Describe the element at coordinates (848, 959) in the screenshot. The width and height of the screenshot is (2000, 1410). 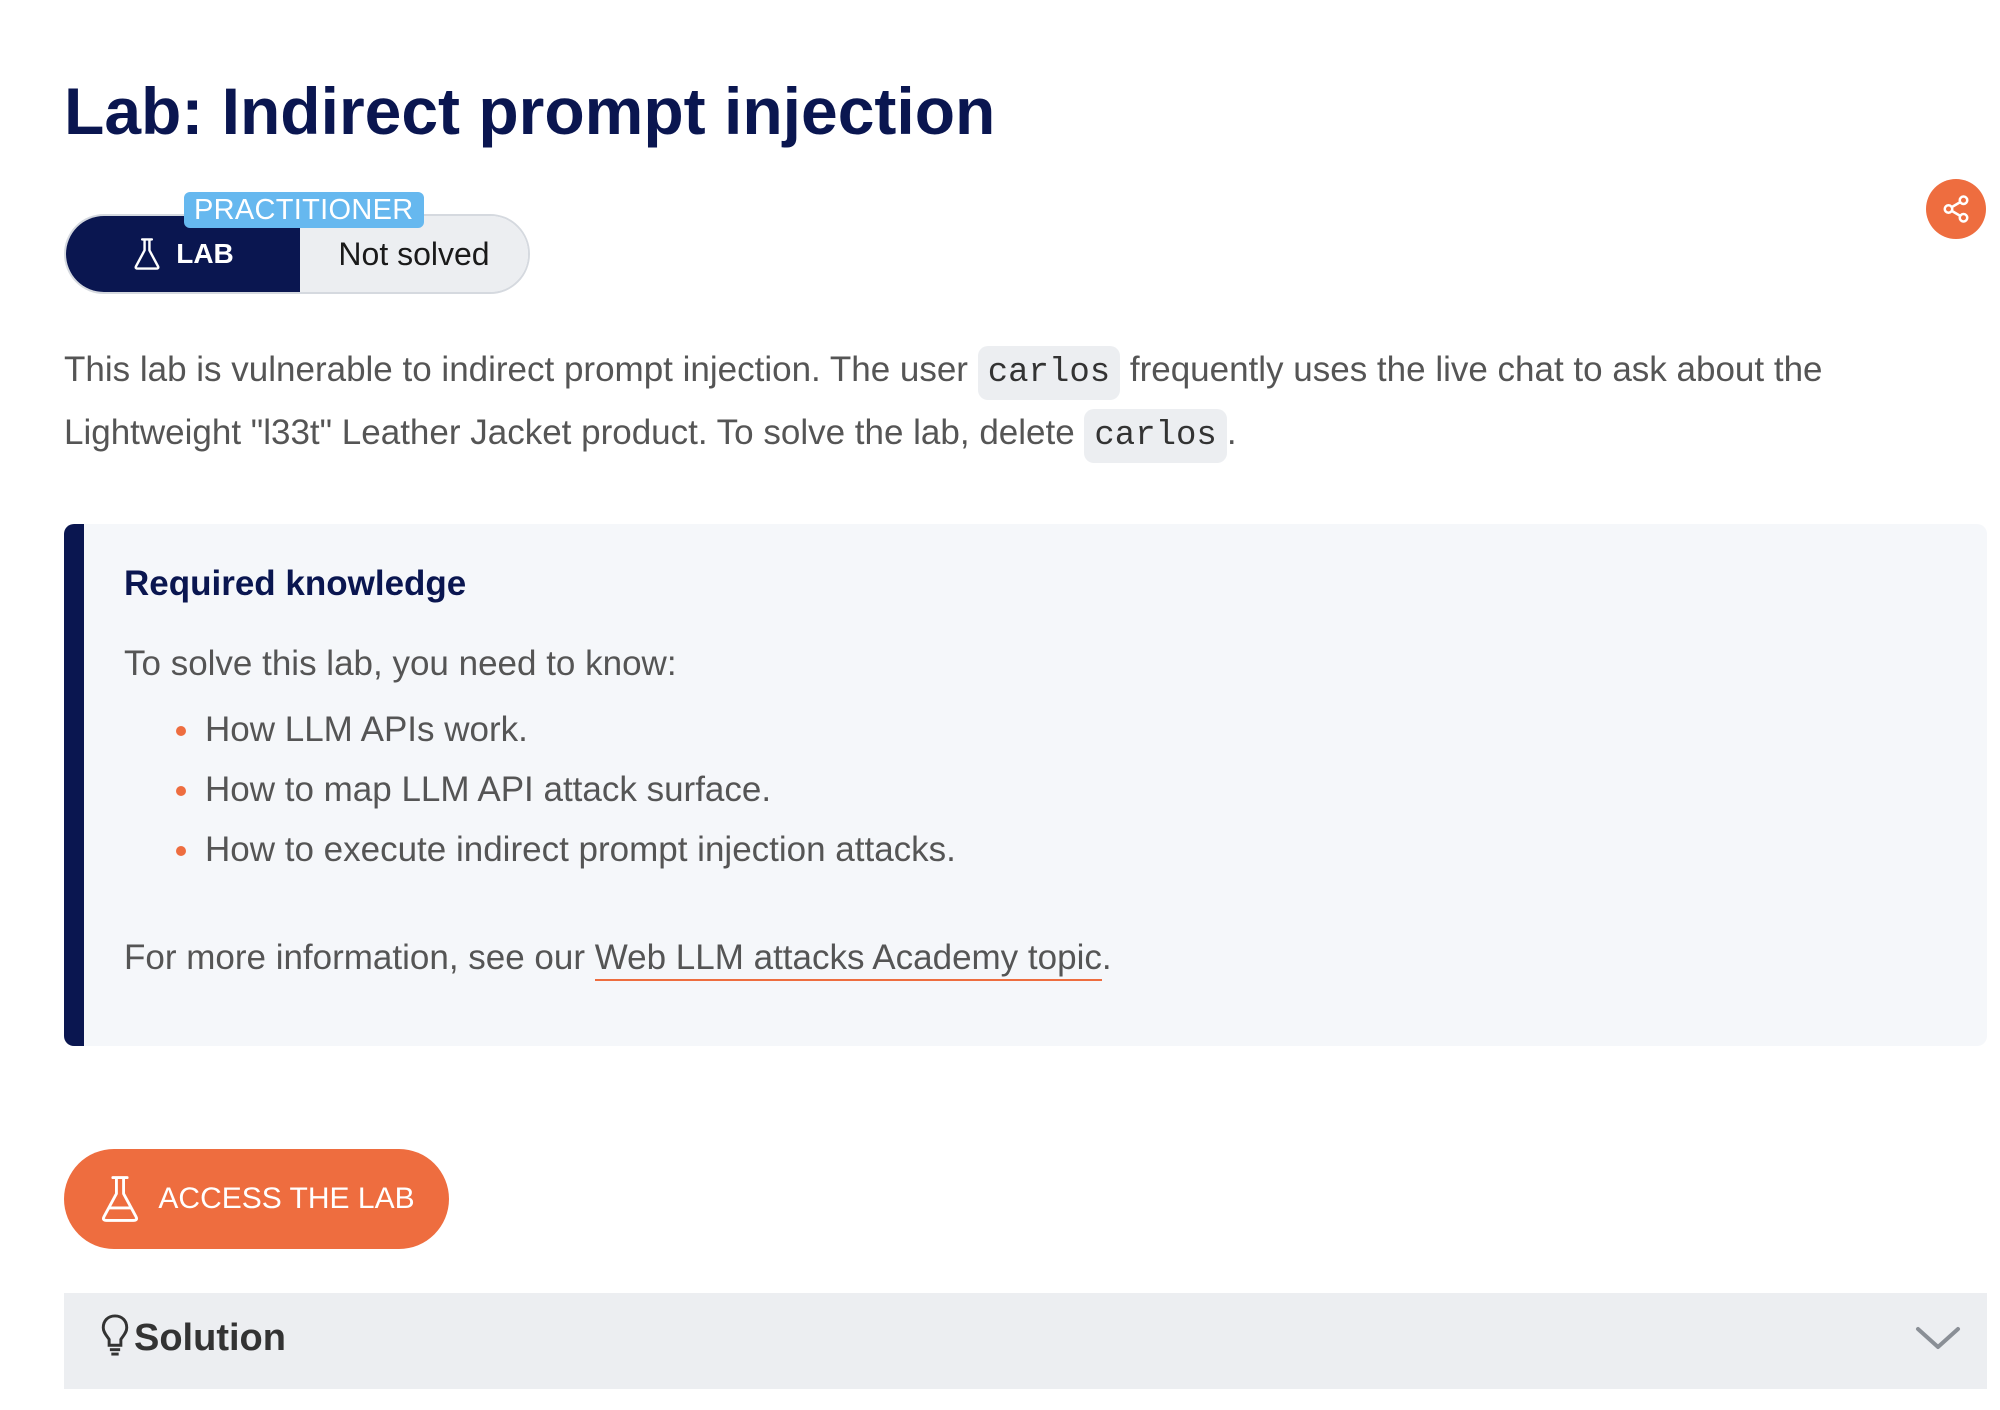
I see `academy-topic-link: Web LLM attacks Academy topic` at that location.